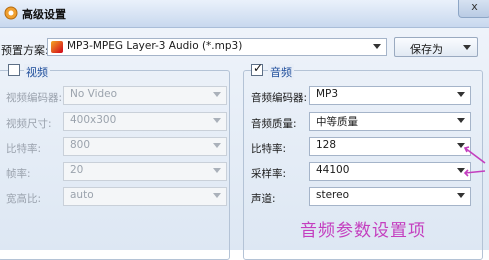 The width and height of the screenshot is (489, 260). What do you see at coordinates (24, 149) in the screenshot?
I see `video-bitrate-label: 比特率:` at bounding box center [24, 149].